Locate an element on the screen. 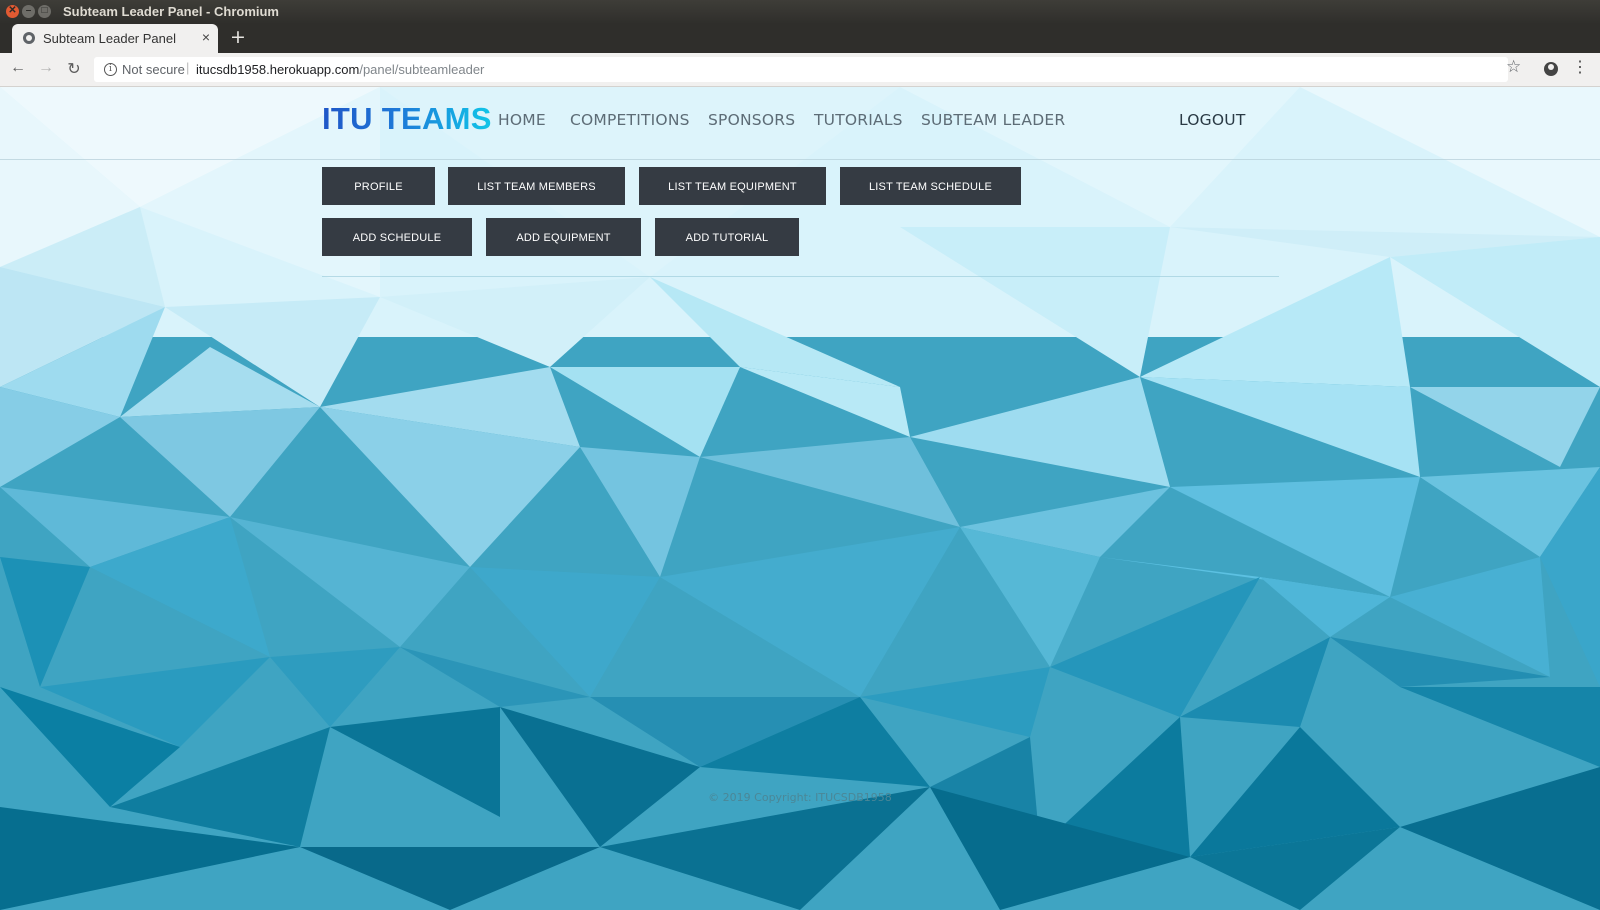 The height and width of the screenshot is (910, 1600). list-team-schedule-button: LIST TEAM SCHEDULE is located at coordinates (930, 186).